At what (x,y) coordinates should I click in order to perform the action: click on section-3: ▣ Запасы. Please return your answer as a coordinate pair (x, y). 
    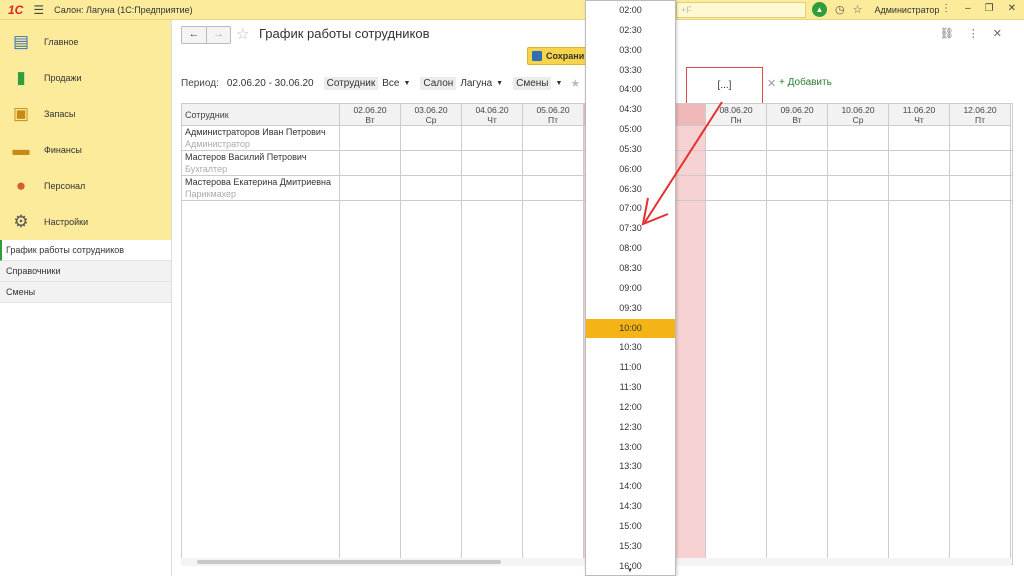
    Looking at the image, I should click on (85, 114).